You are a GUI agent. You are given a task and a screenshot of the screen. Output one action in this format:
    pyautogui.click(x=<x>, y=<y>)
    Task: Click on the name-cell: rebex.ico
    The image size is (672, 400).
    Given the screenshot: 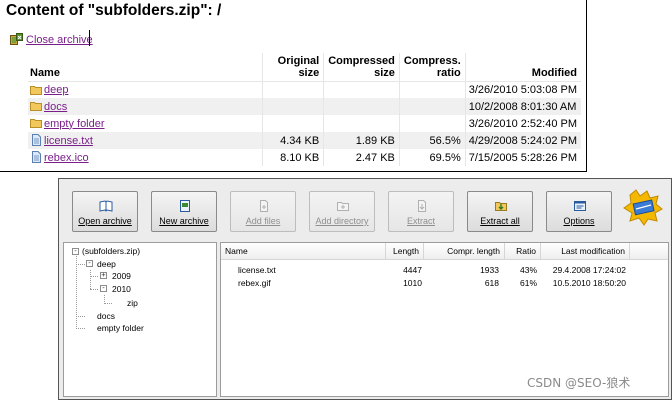 What is the action you would take?
    pyautogui.click(x=145, y=157)
    